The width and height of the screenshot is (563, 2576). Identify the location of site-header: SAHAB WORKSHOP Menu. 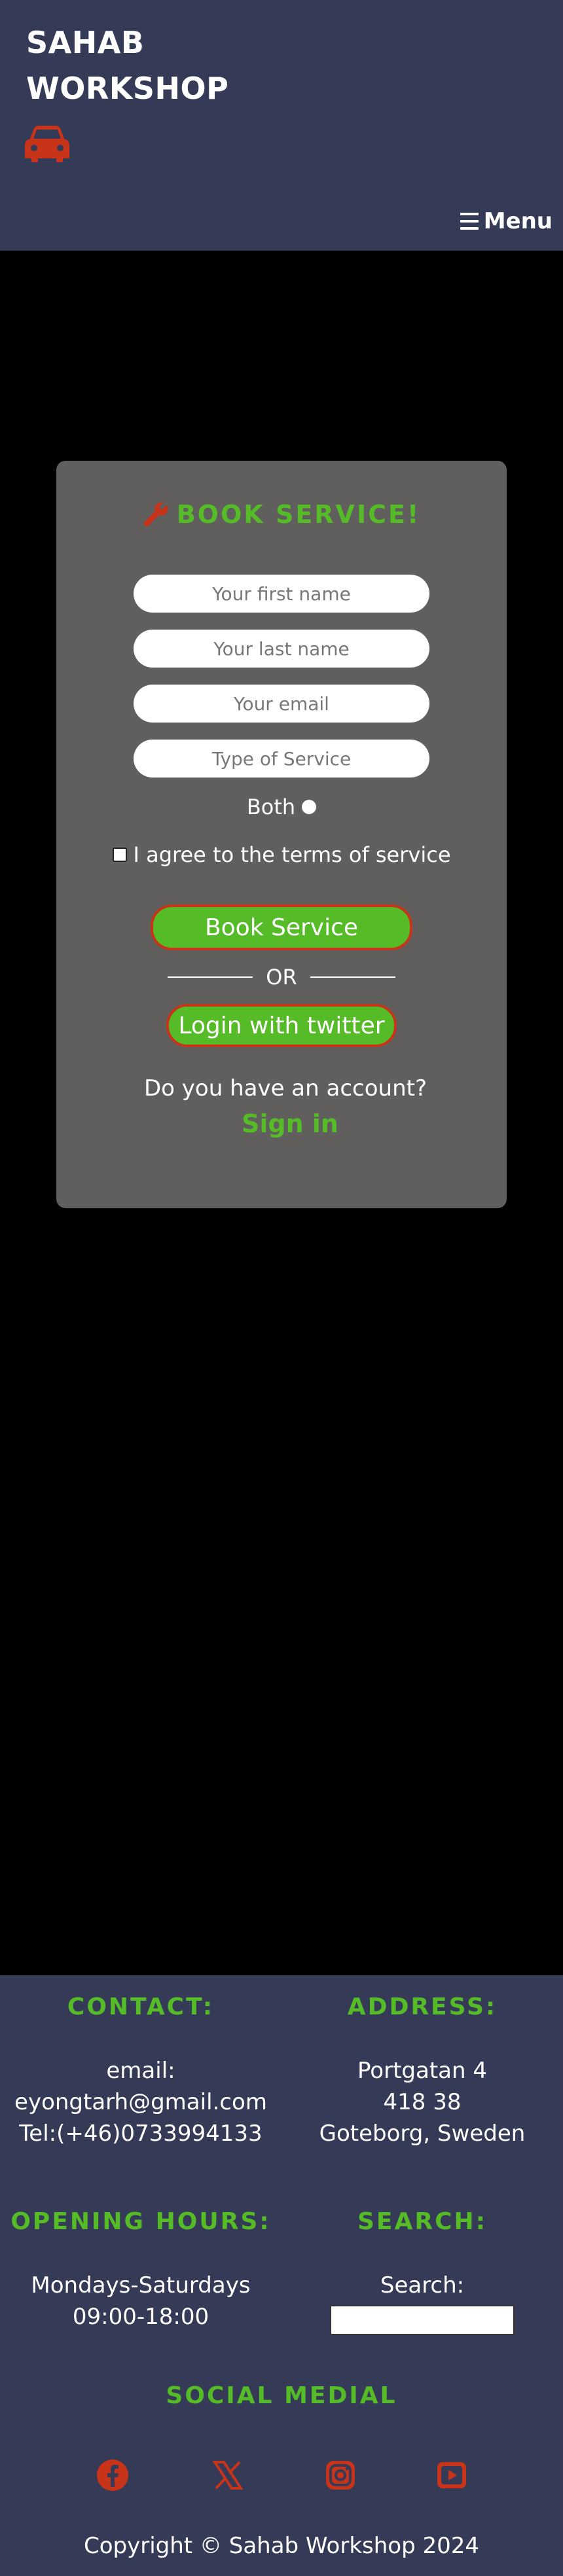
(281, 125).